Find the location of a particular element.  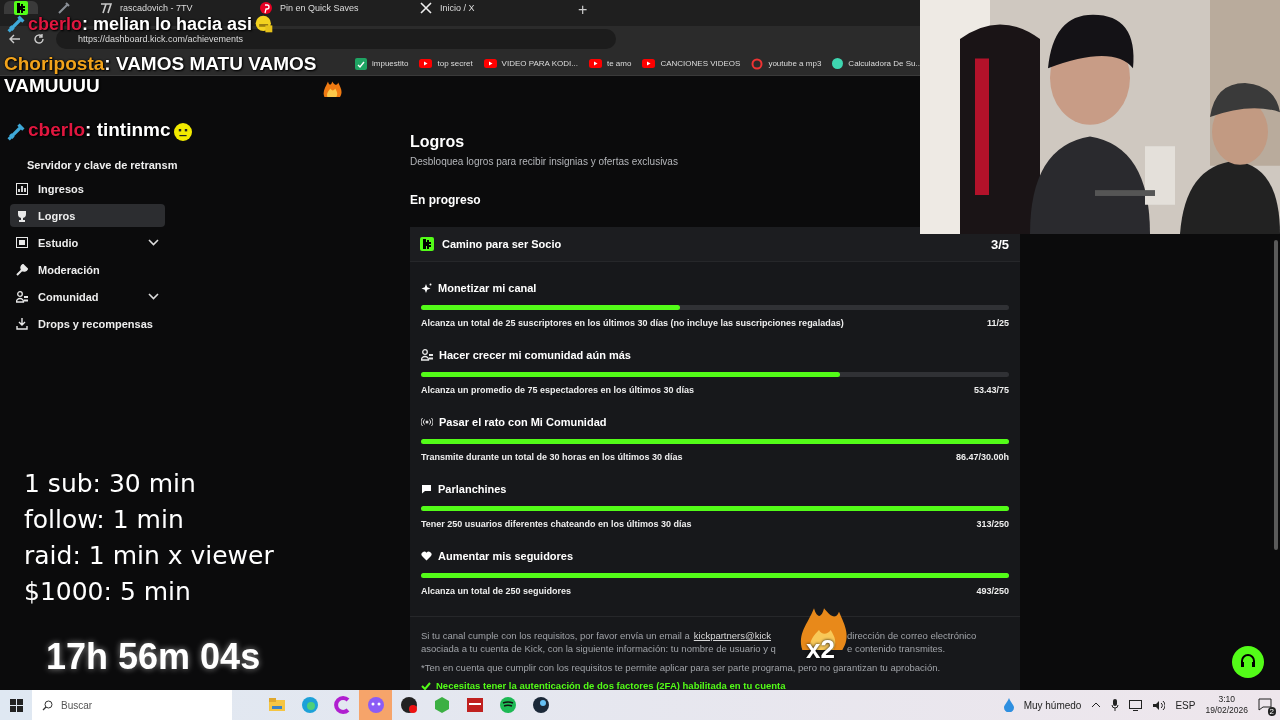

sparkle-icon is located at coordinates (426, 288).